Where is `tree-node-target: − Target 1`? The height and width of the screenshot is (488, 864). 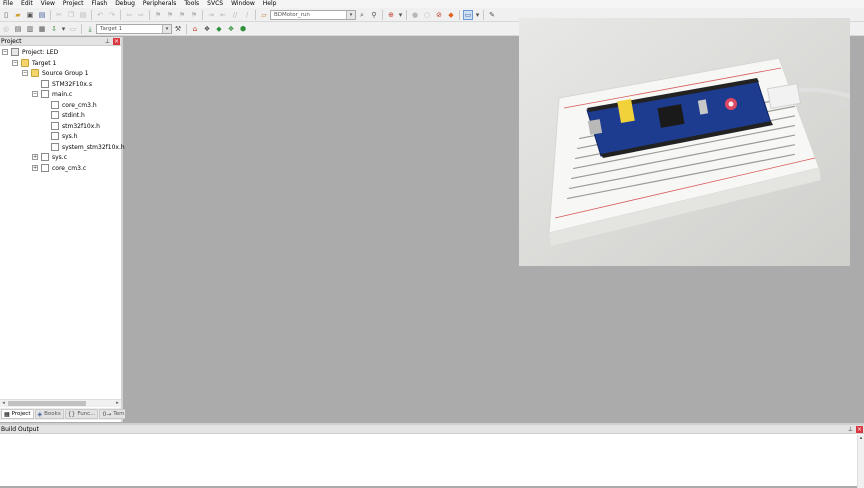 tree-node-target: − Target 1 is located at coordinates (34, 63).